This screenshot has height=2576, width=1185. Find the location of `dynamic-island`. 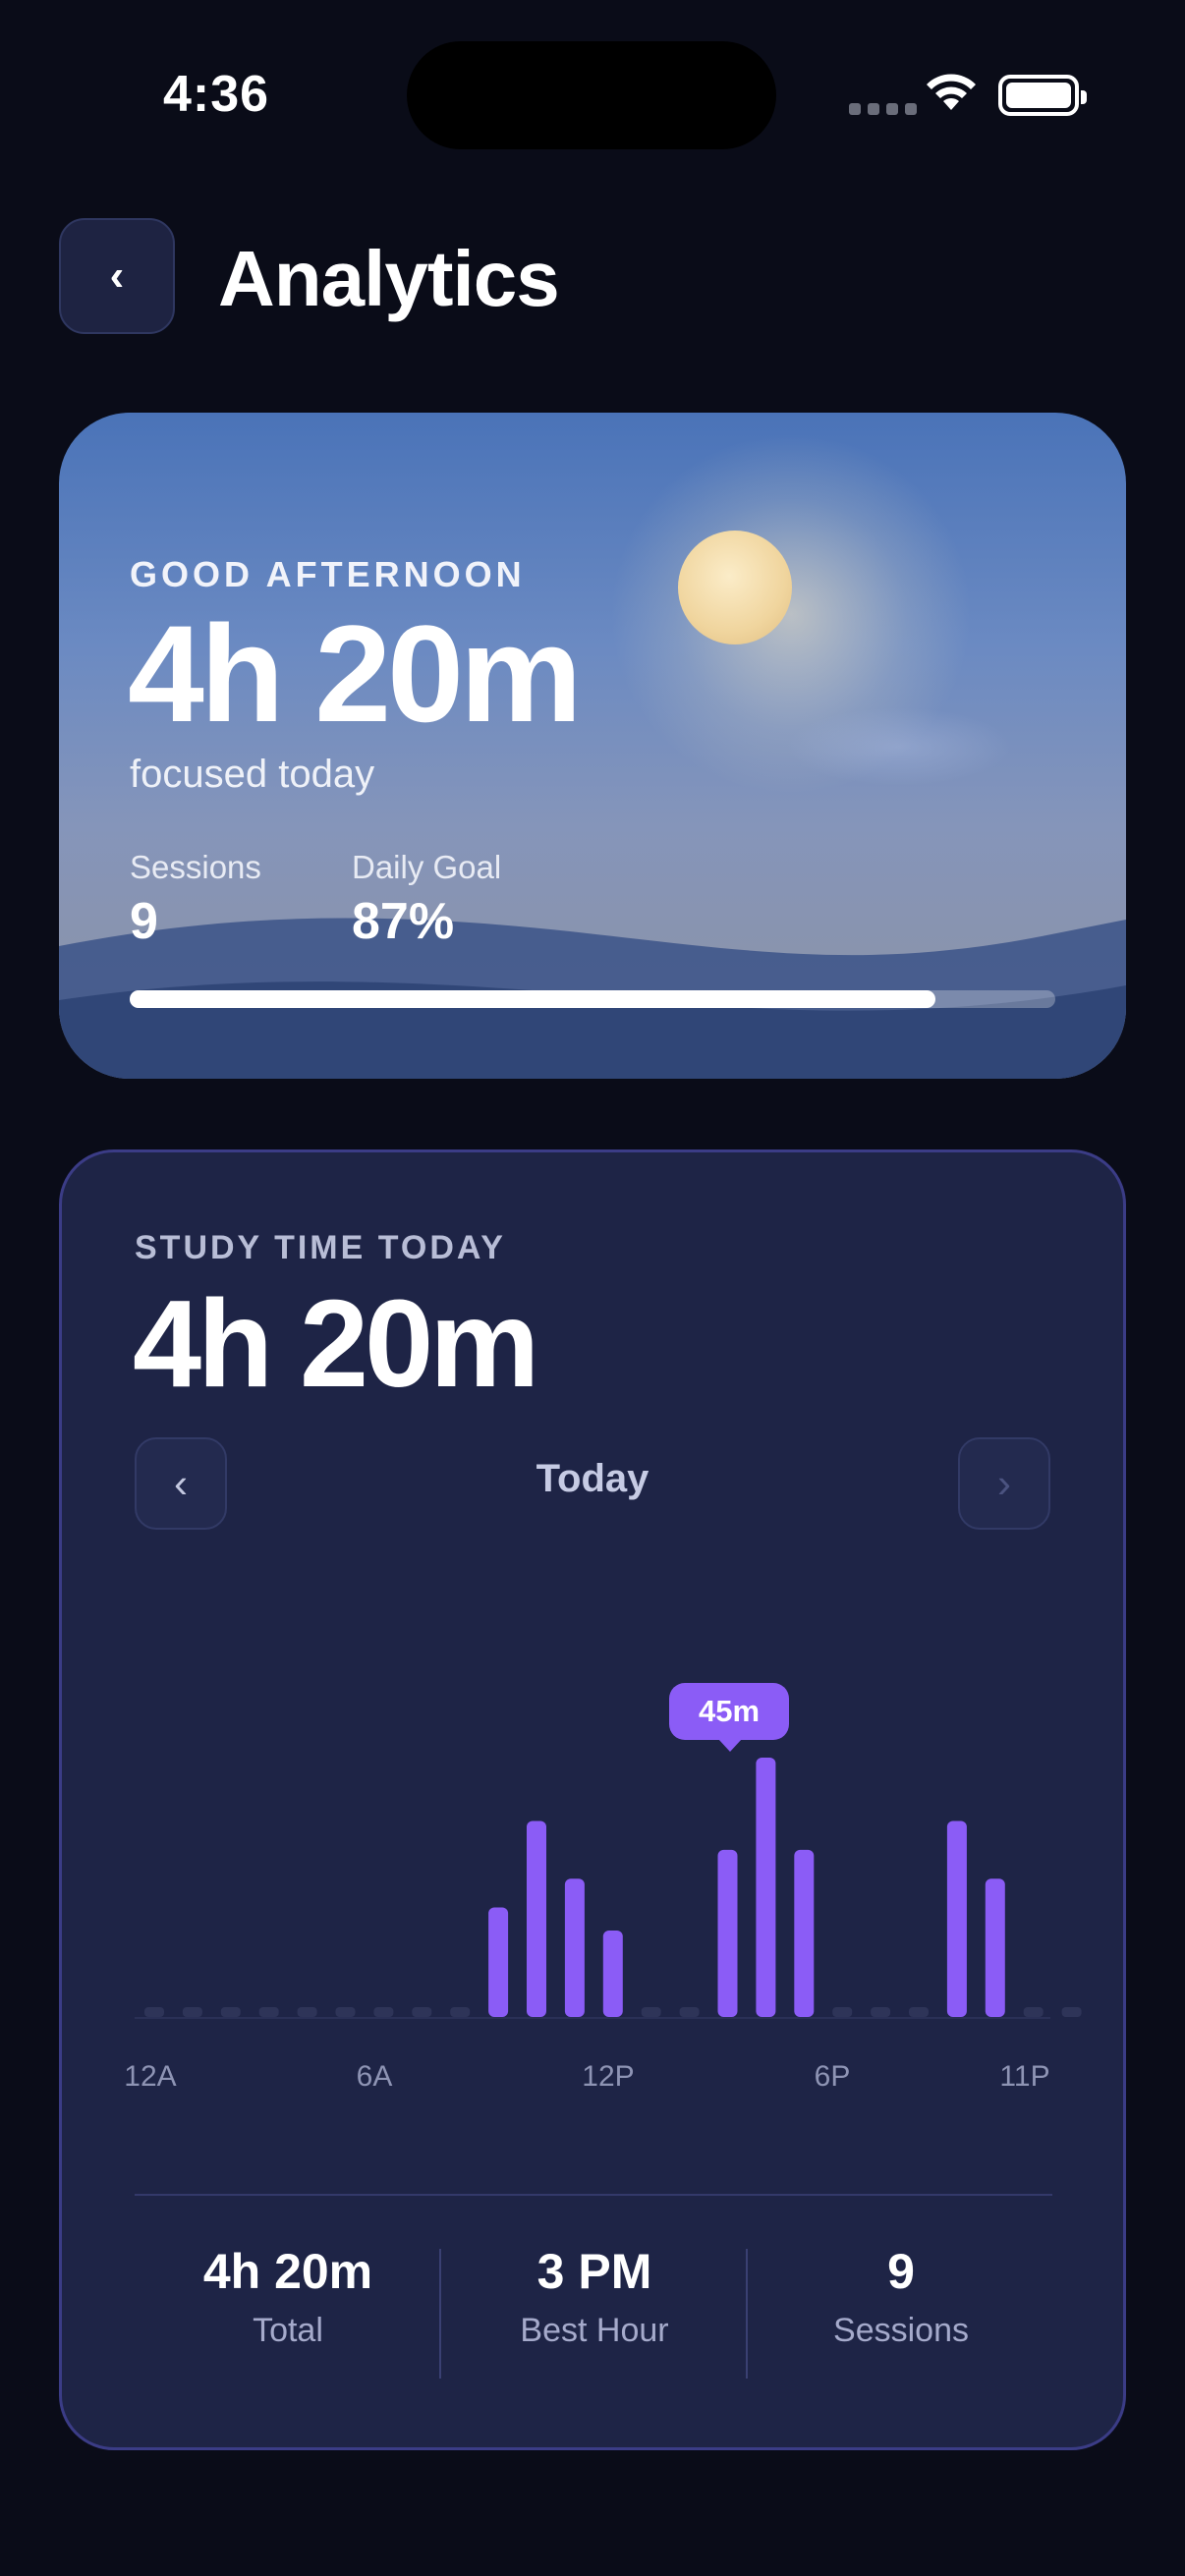

dynamic-island is located at coordinates (592, 95).